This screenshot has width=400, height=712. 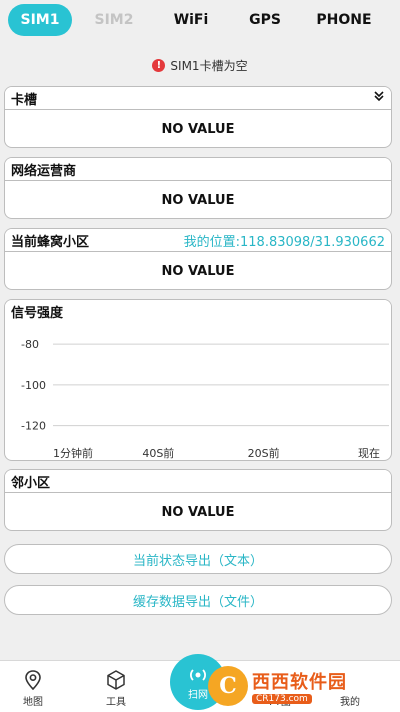 I want to click on carrier-card: 网络运营商 NO VALUE, so click(x=198, y=188).